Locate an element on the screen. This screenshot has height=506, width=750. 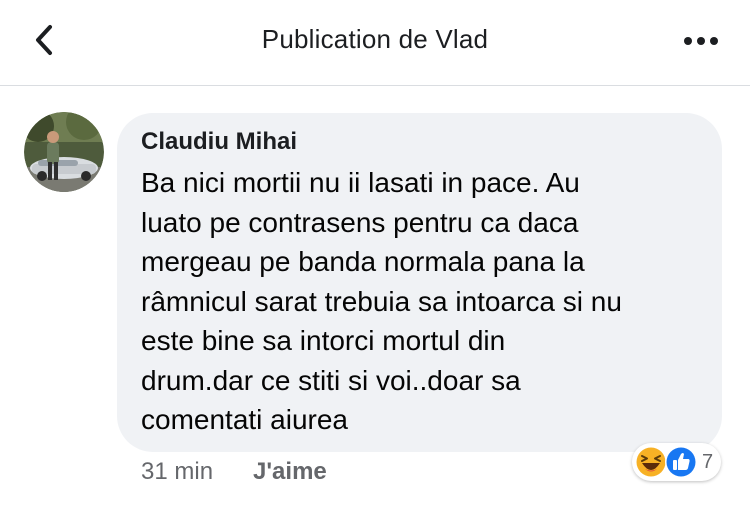
comment-timestamp: 31 min is located at coordinates (177, 472).